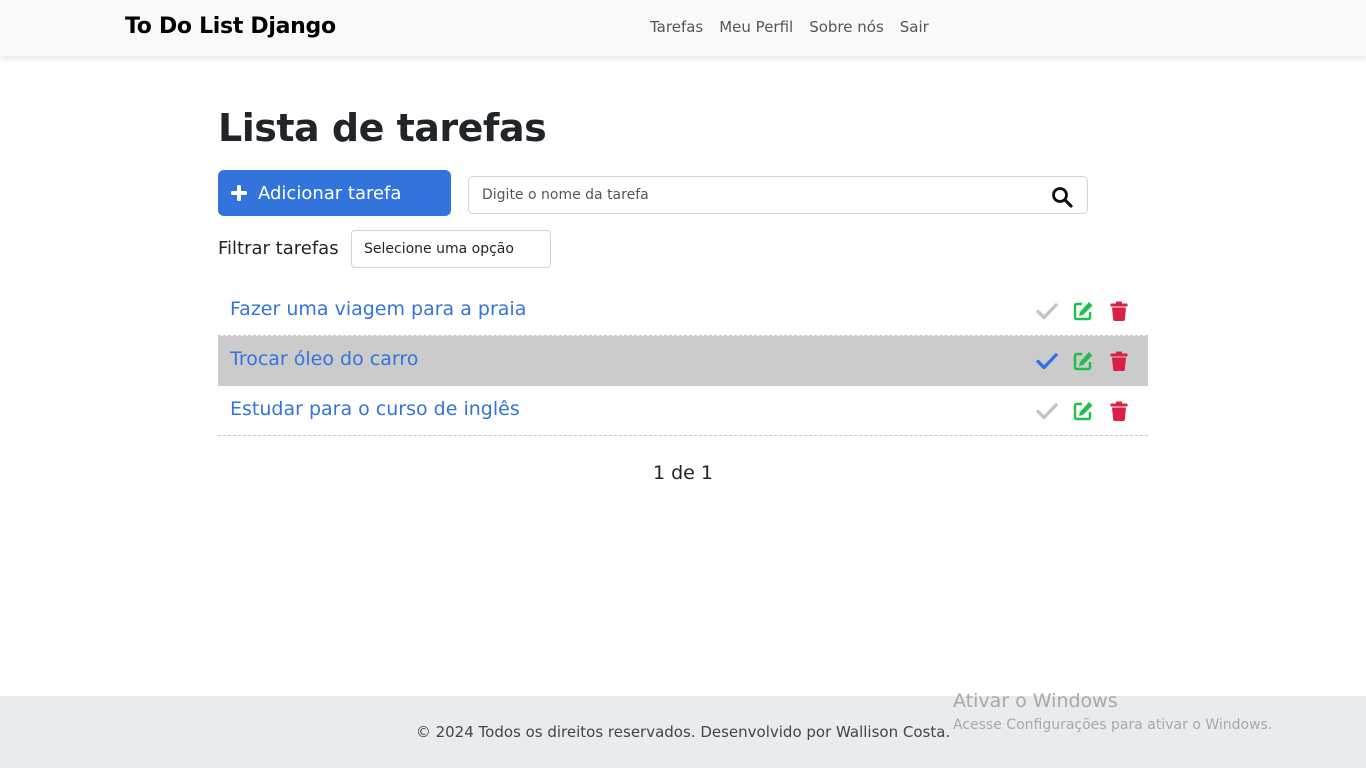 Image resolution: width=1366 pixels, height=768 pixels. I want to click on add-task-button: Adicionar tarefa, so click(334, 193).